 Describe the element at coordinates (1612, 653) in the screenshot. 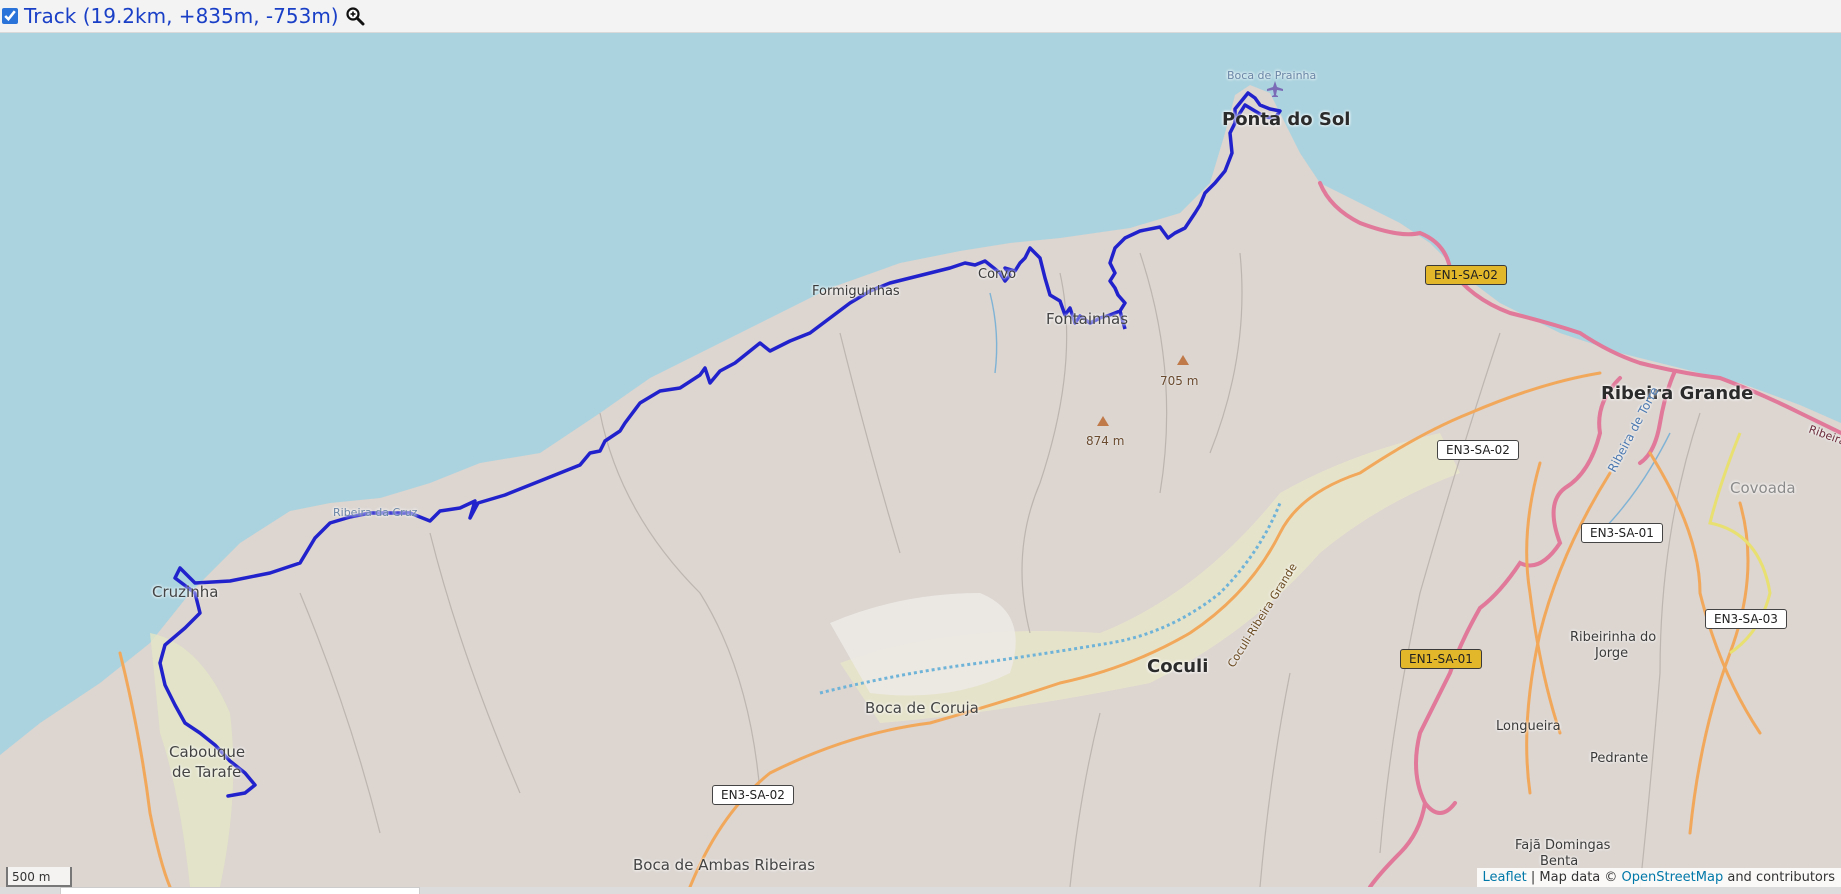

I see `place-ribeirinha-line2: Jorge` at that location.